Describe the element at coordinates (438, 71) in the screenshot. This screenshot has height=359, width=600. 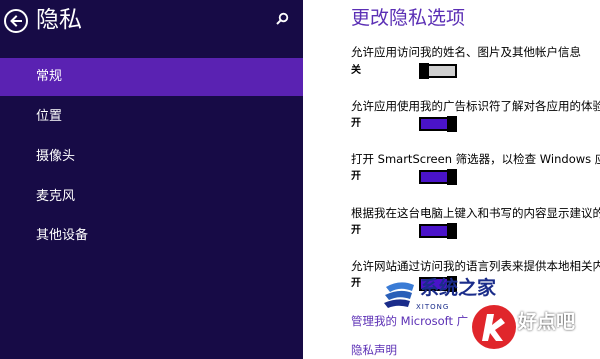
I see `account-info-toggle` at that location.